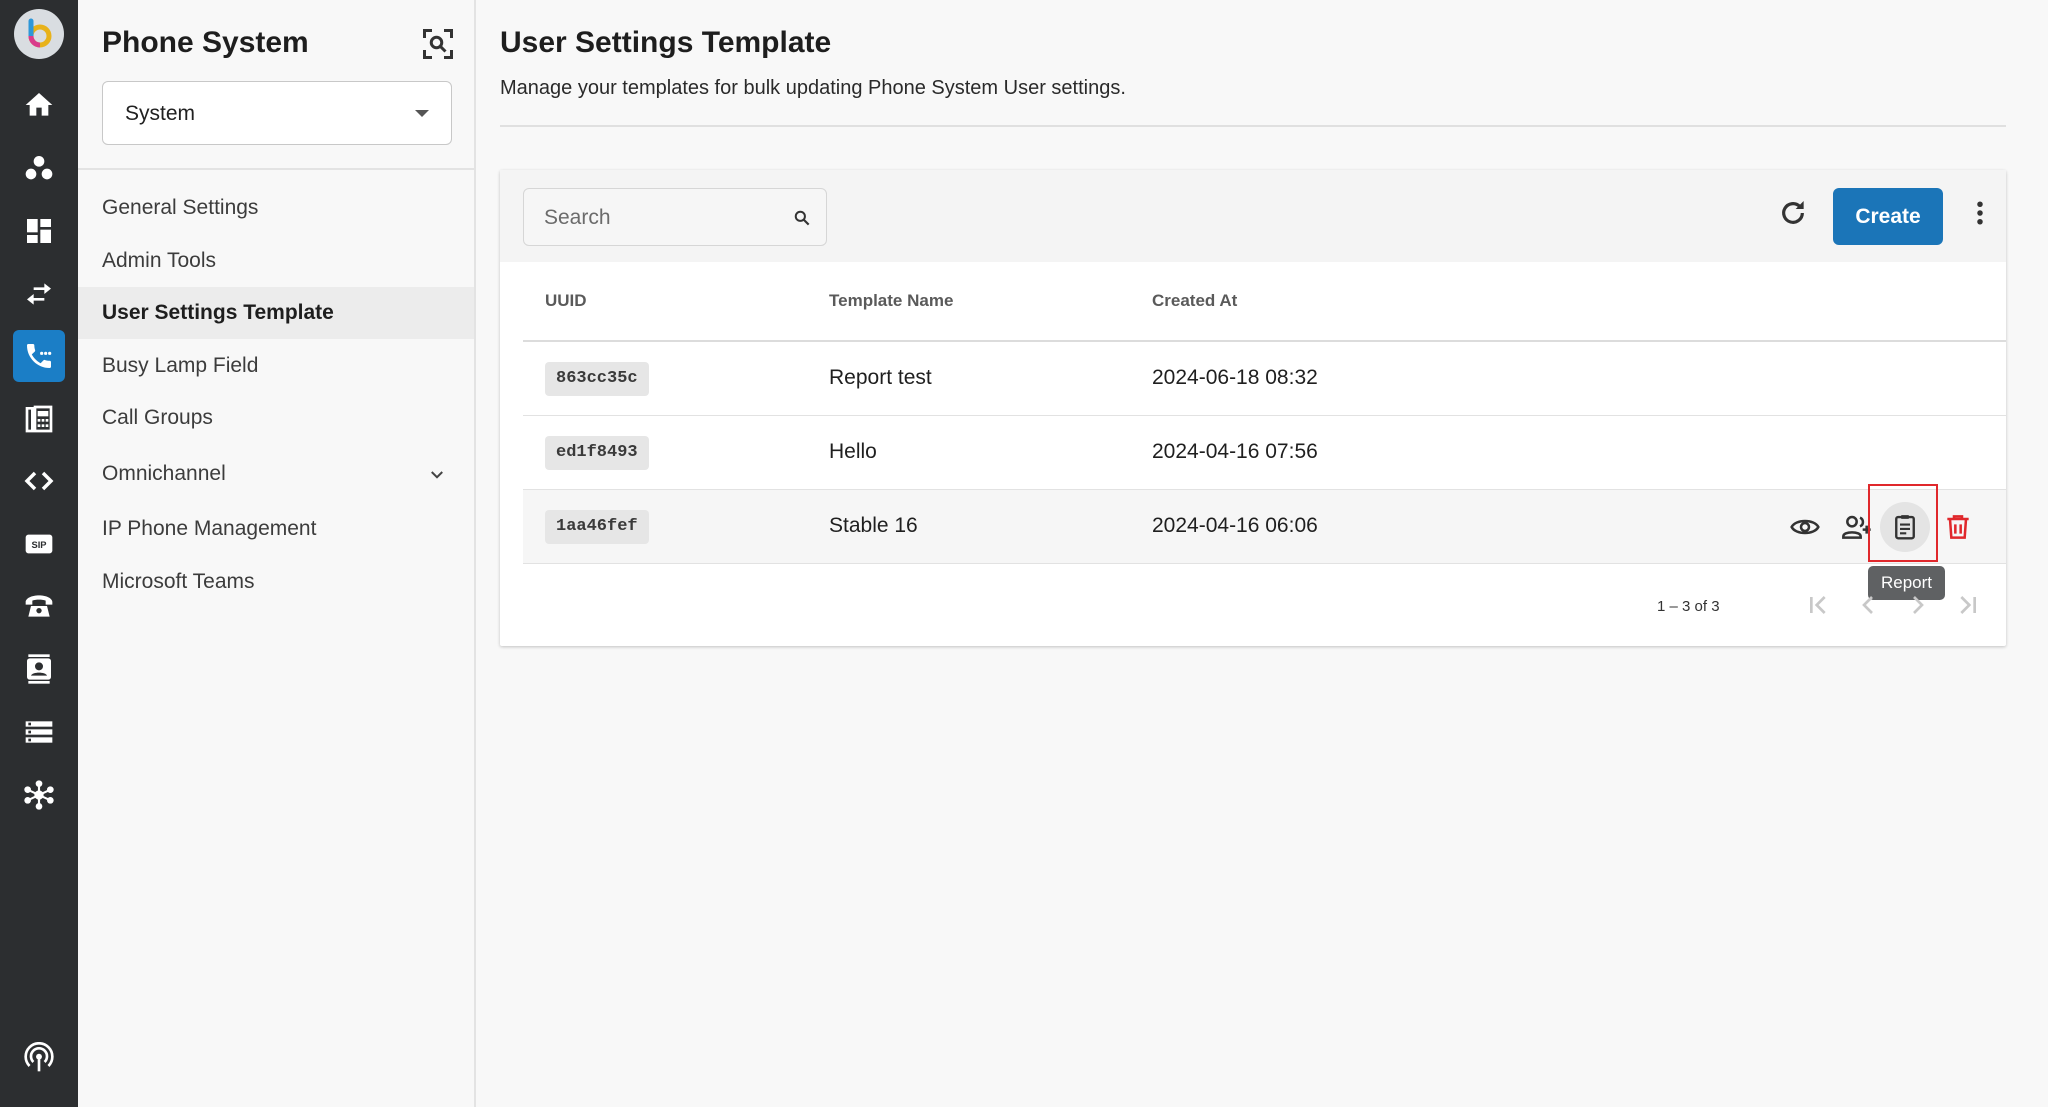 This screenshot has height=1107, width=2048. I want to click on rail-sip: SIP, so click(39, 544).